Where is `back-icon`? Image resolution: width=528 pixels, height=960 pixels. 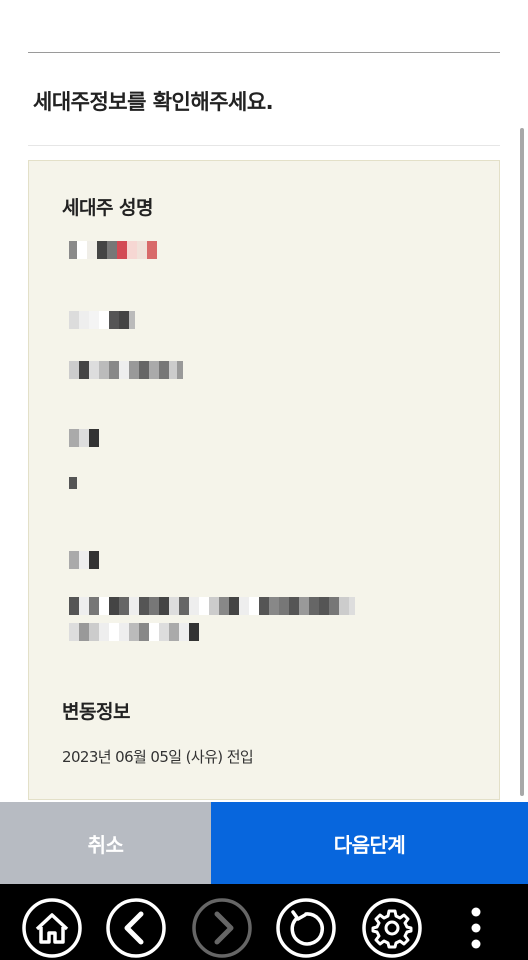
back-icon is located at coordinates (136, 928).